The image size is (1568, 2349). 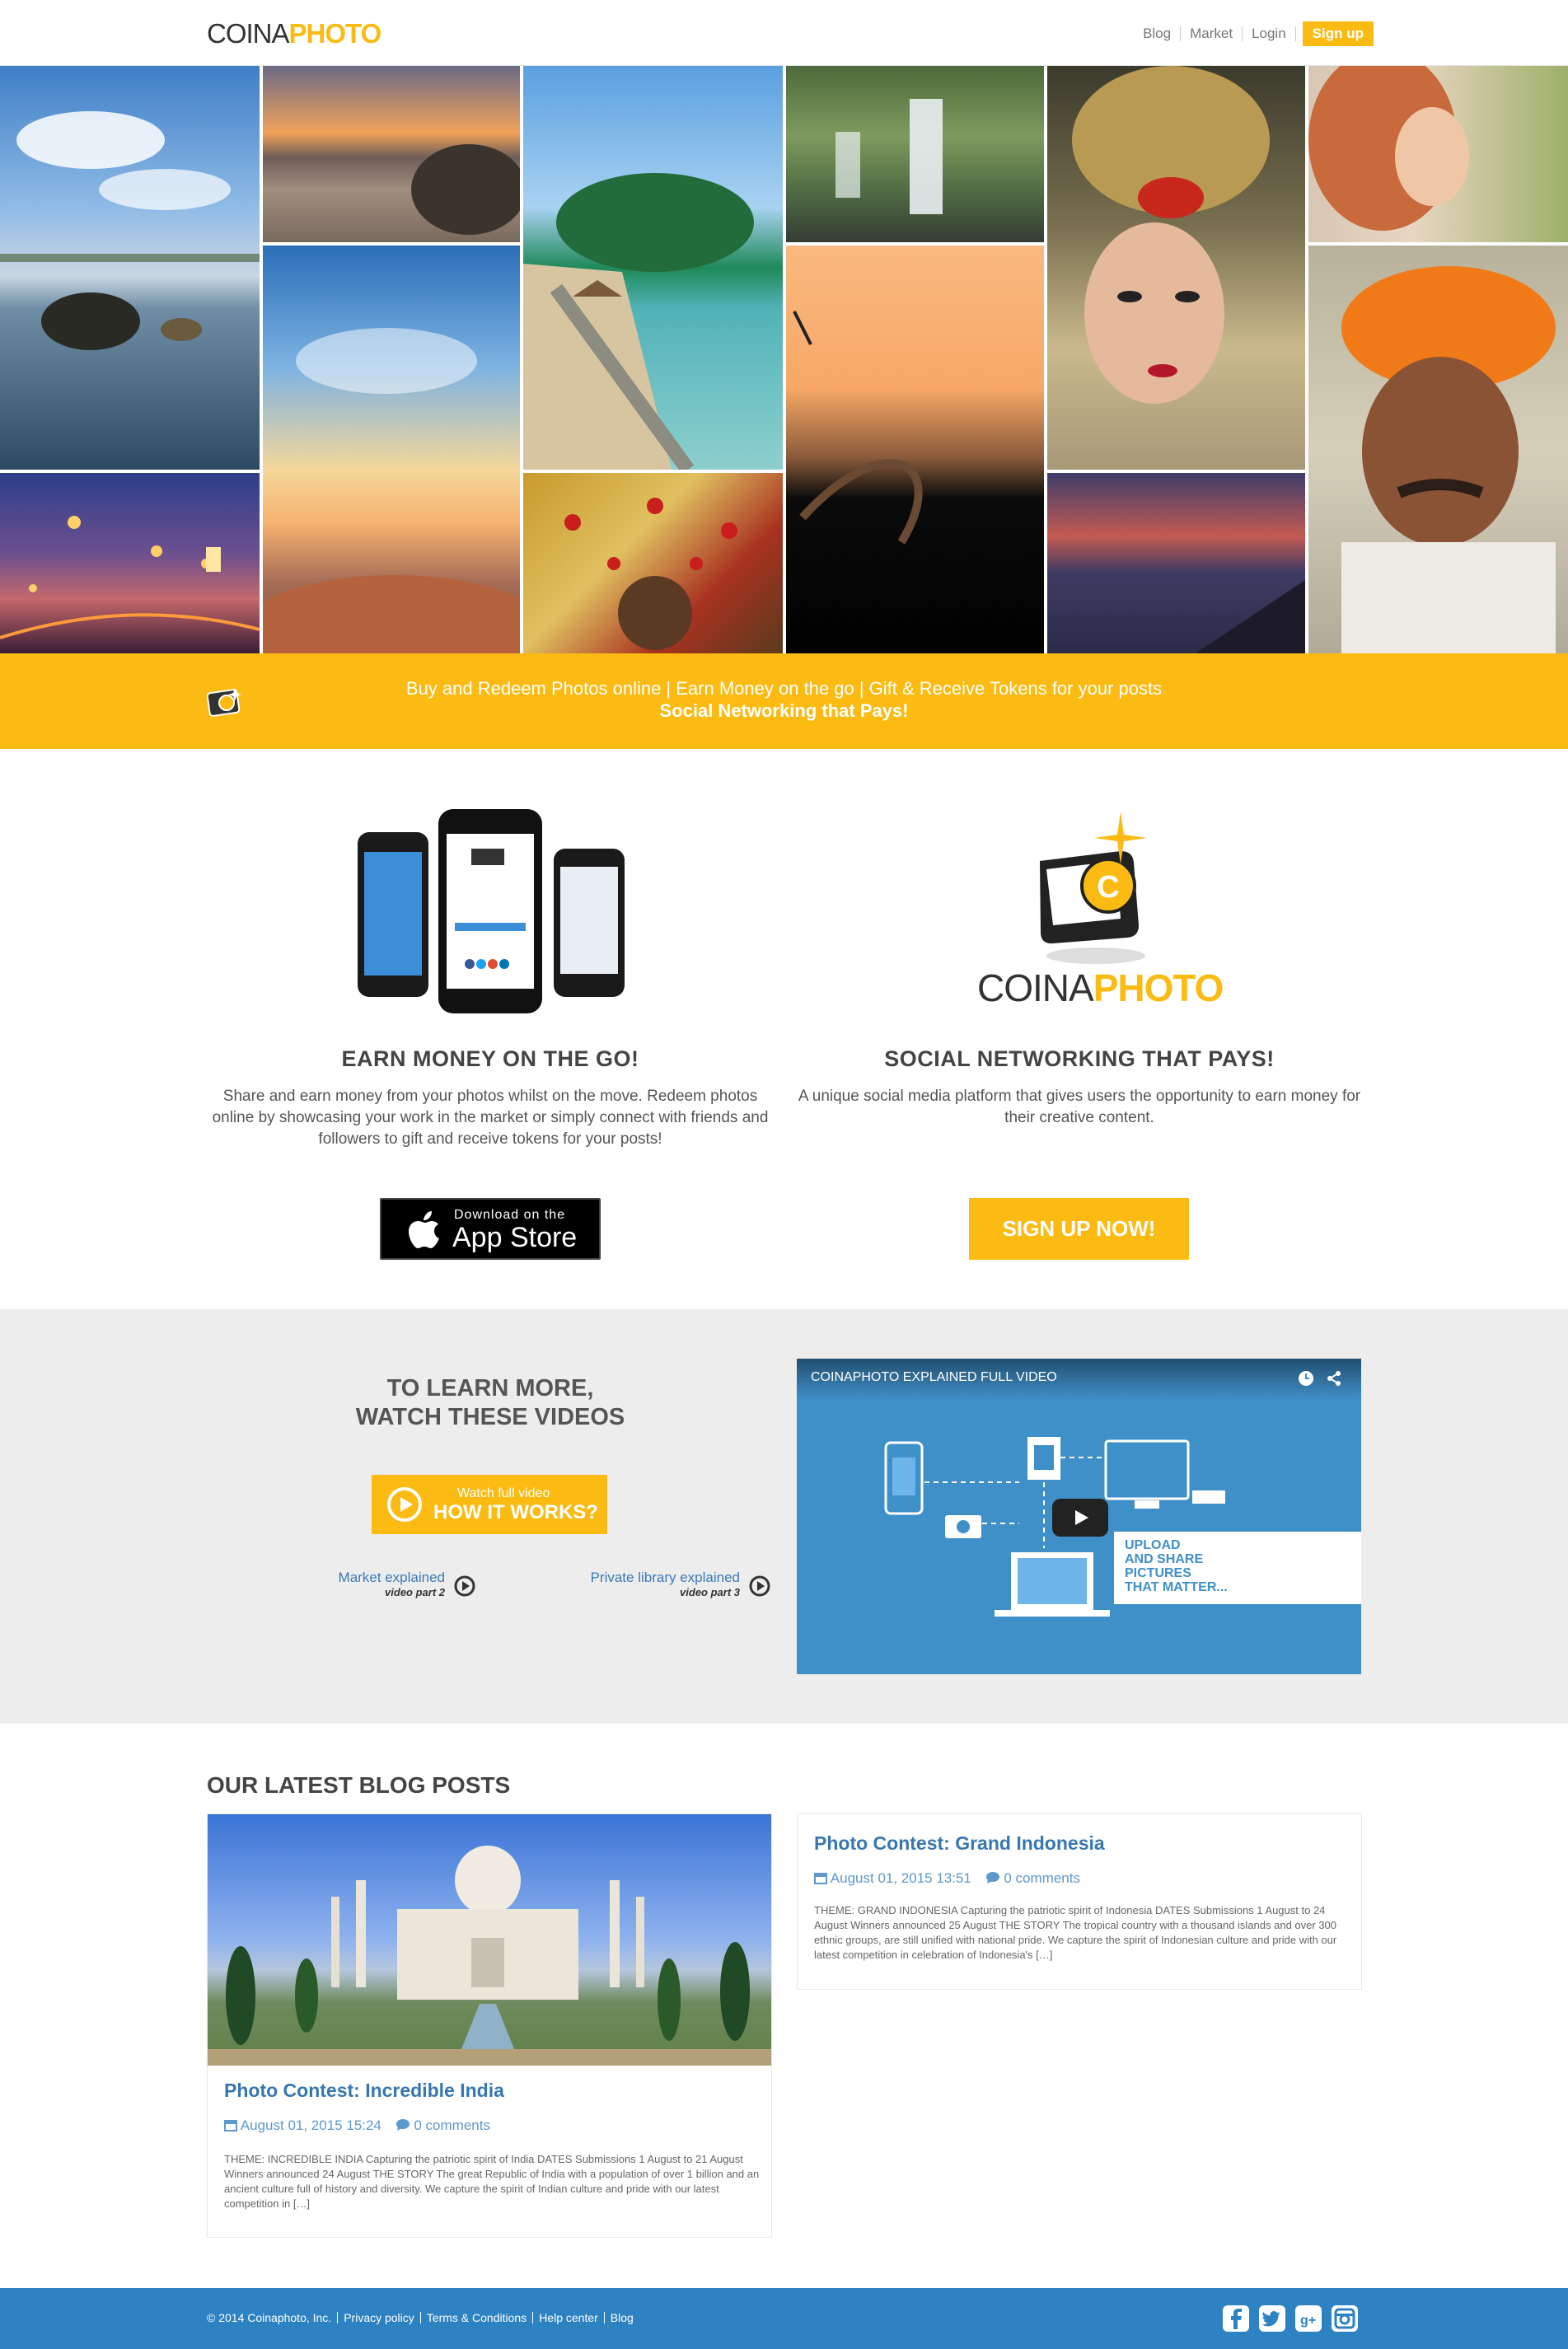 I want to click on coinaphoto-emblem-icon: C, so click(x=1093, y=888).